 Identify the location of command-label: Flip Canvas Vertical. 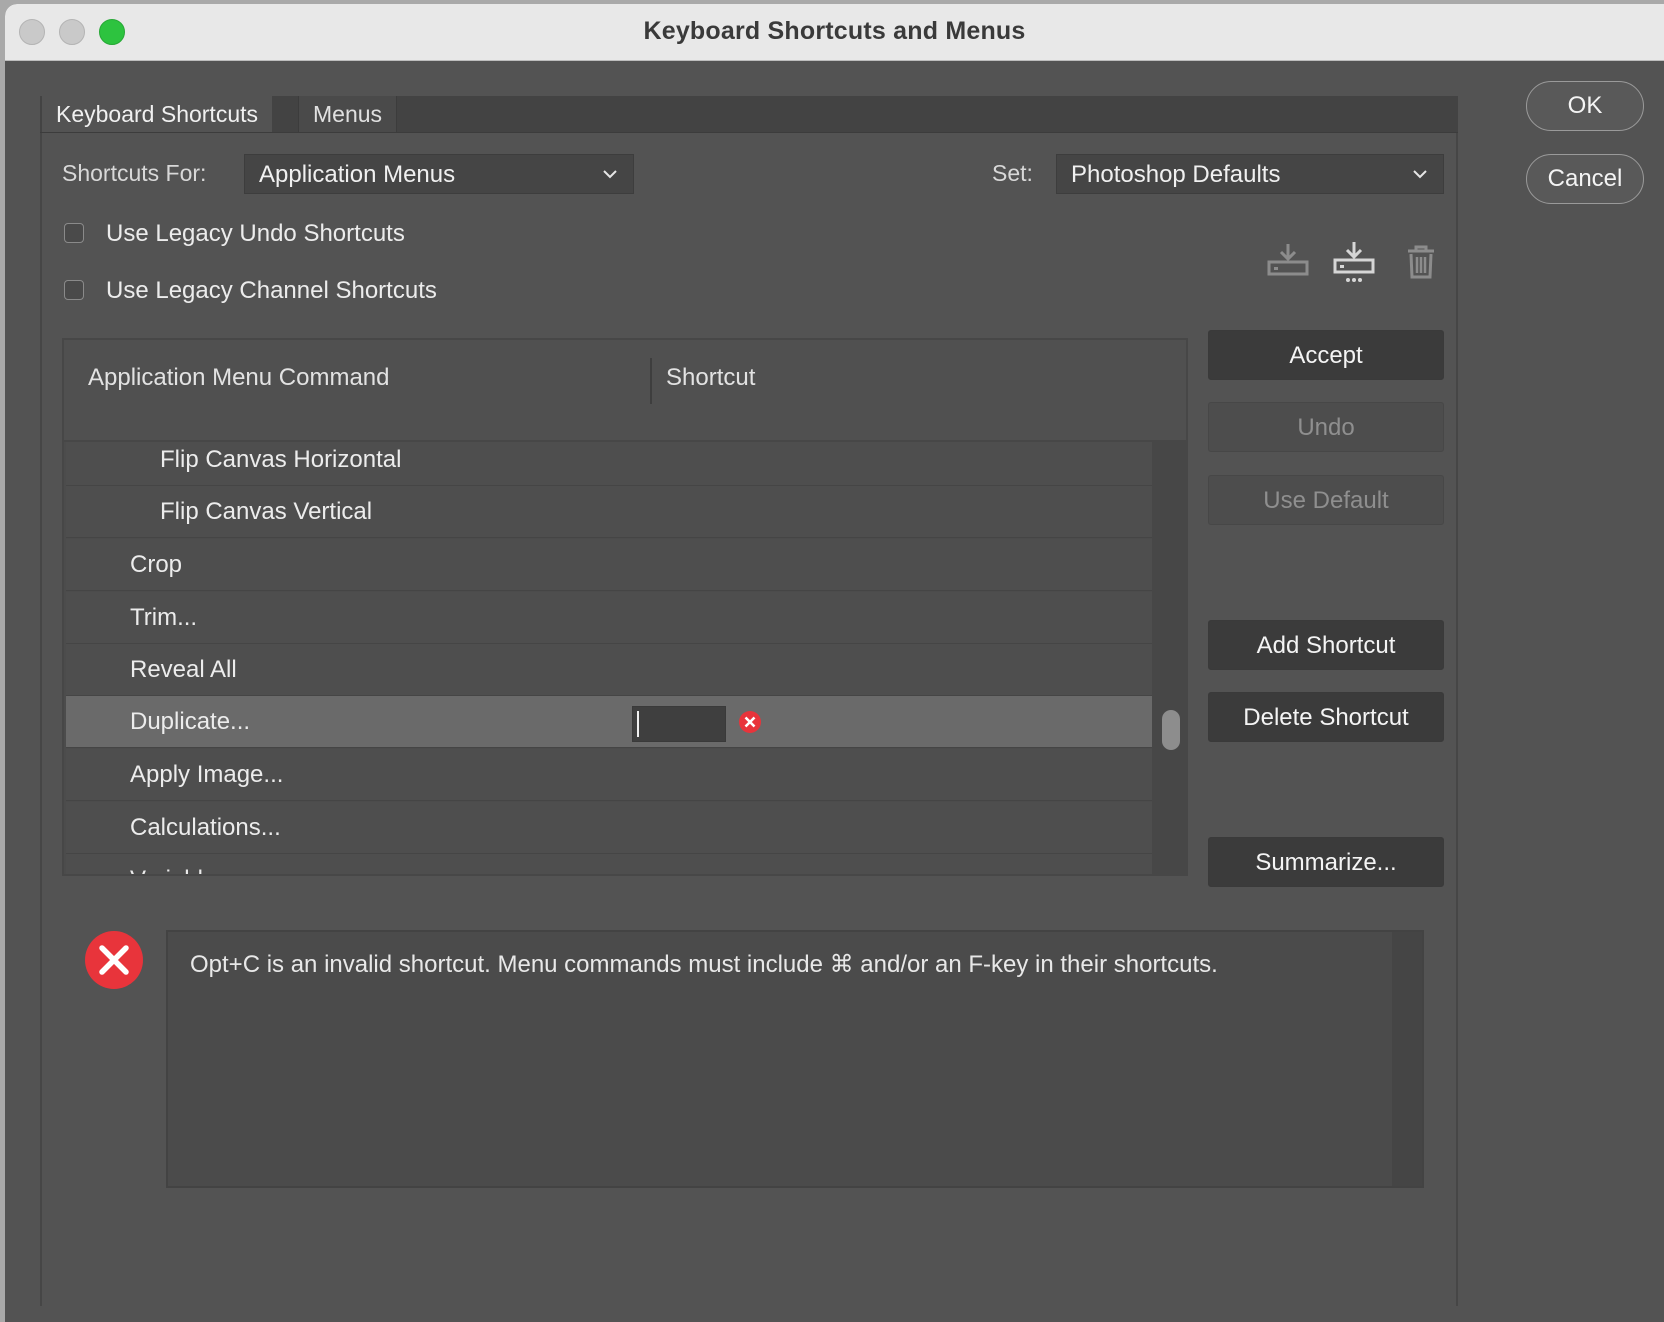
(266, 511).